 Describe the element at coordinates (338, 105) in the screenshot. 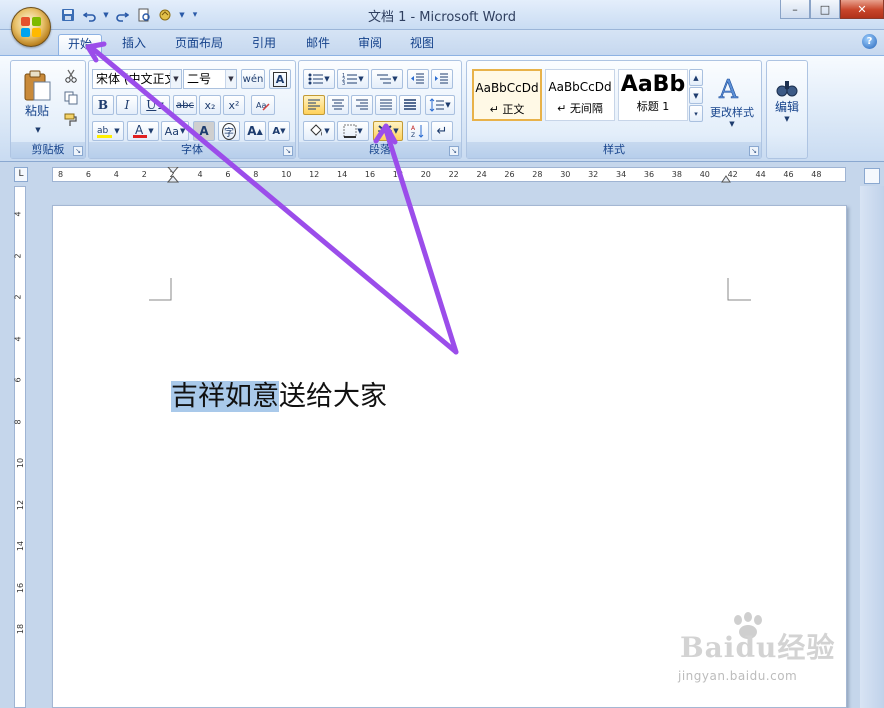

I see `align-center-icon` at that location.